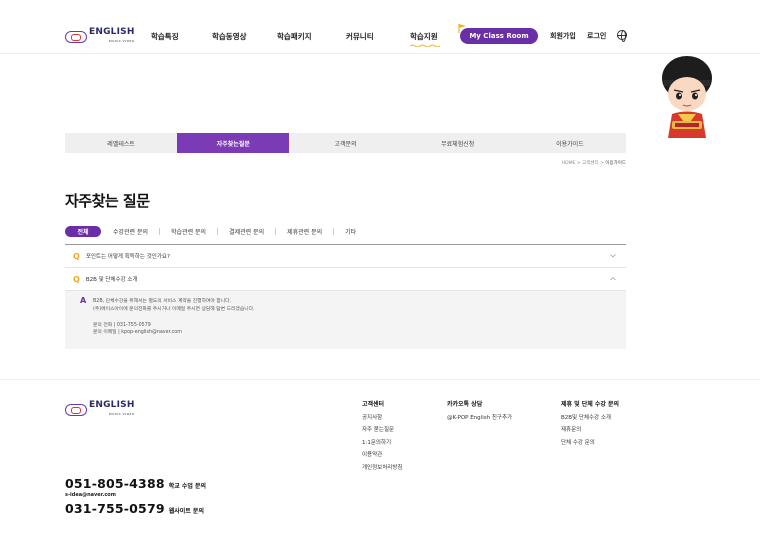 This screenshot has height=540, width=760. I want to click on tab-level-test: 레벨테스트, so click(121, 143).